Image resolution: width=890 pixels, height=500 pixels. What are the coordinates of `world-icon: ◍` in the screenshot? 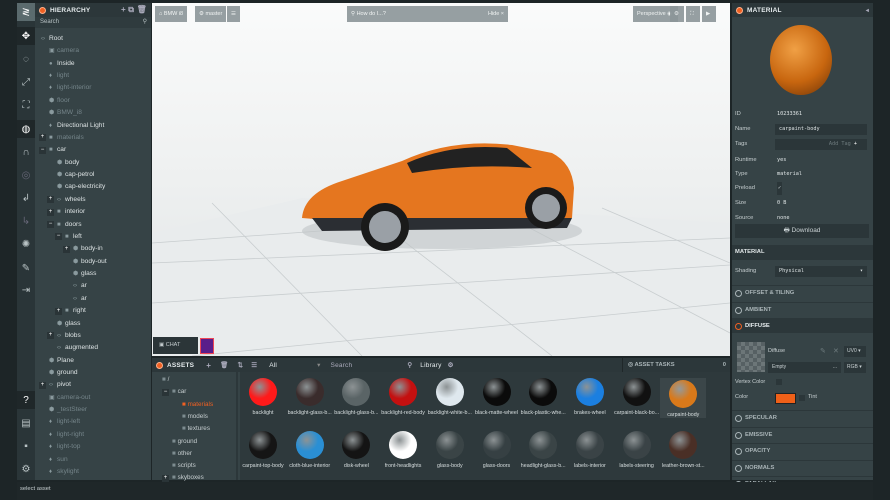 It's located at (26, 129).